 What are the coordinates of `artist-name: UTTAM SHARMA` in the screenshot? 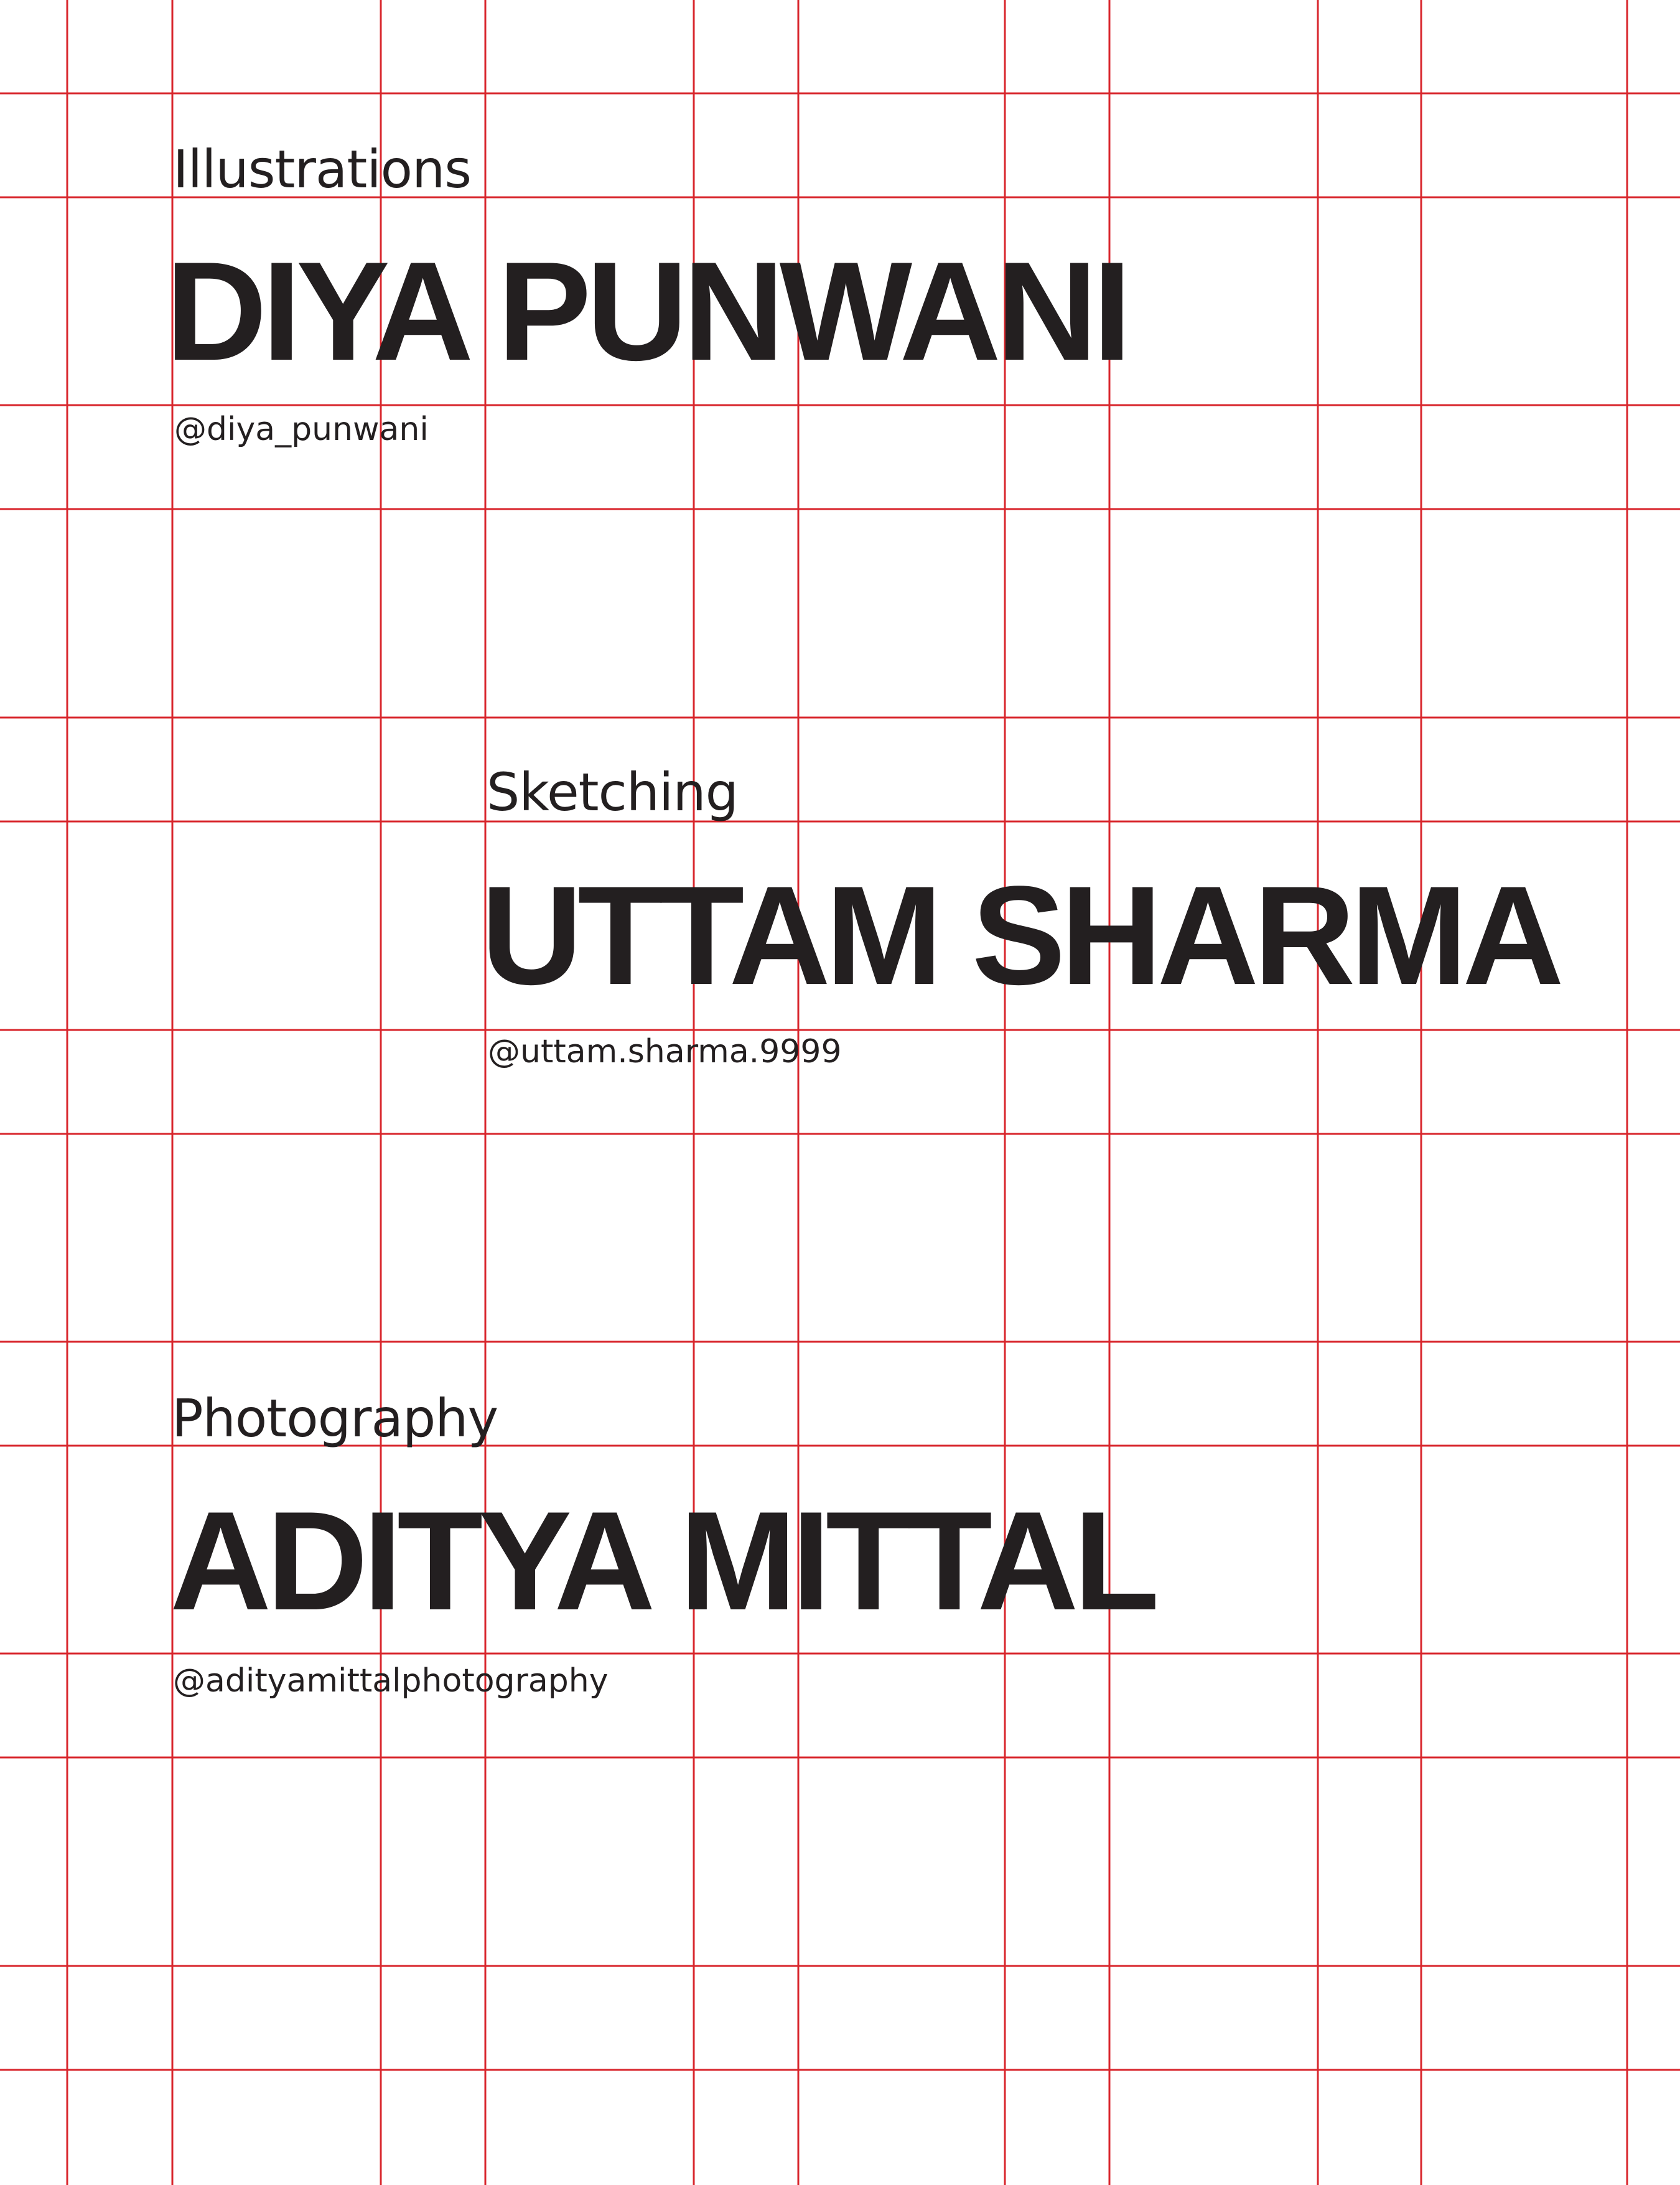 It's located at (1023, 935).